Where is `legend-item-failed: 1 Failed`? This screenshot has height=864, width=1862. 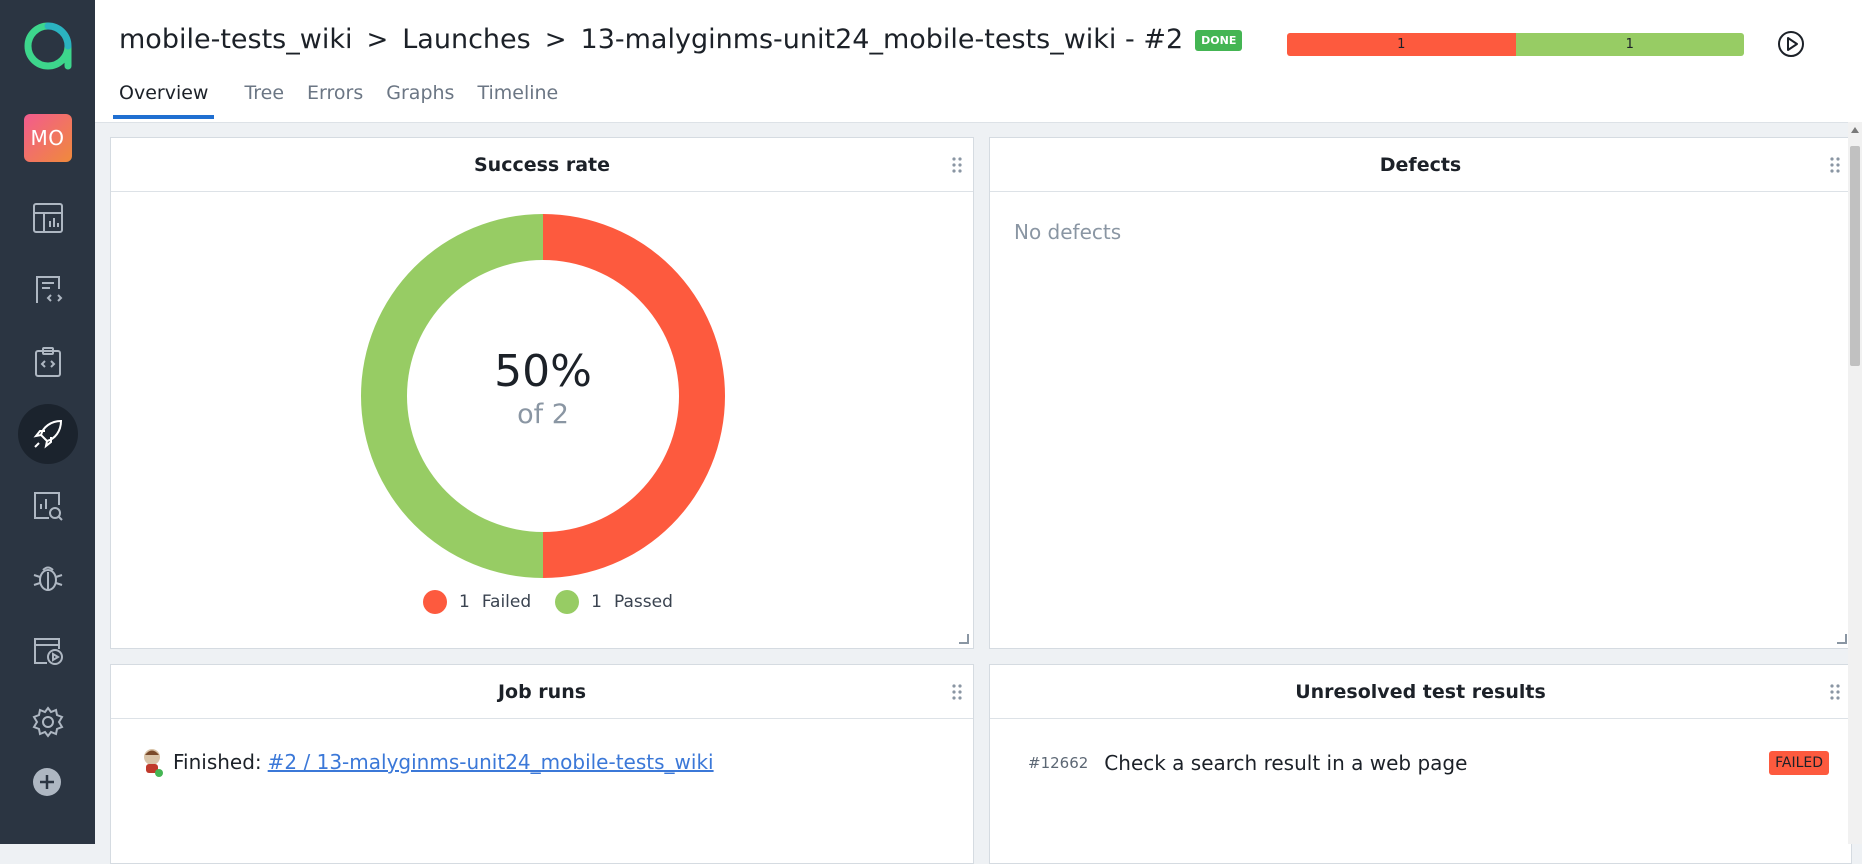
legend-item-failed: 1 Failed is located at coordinates (477, 602).